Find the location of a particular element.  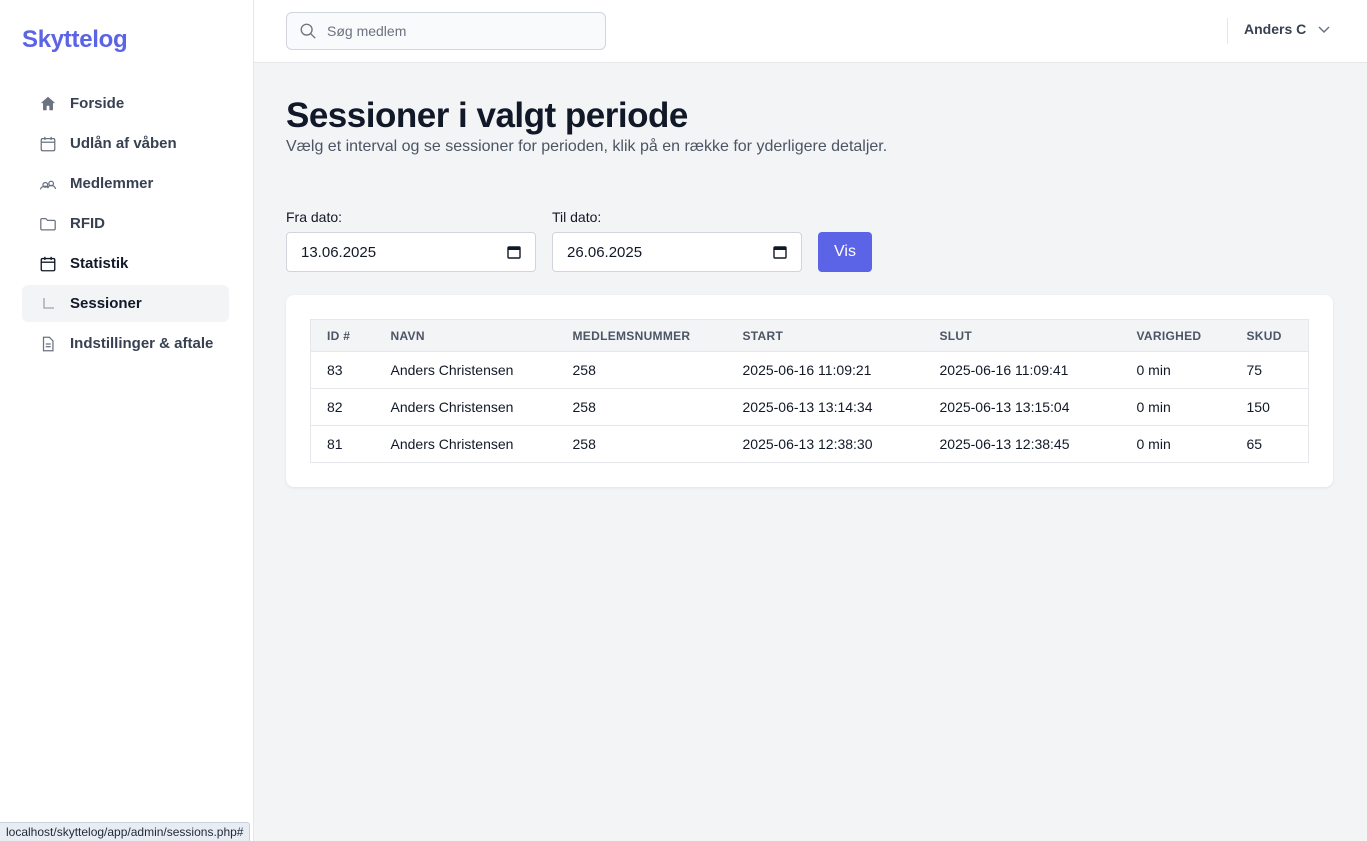

document-icon is located at coordinates (48, 344).